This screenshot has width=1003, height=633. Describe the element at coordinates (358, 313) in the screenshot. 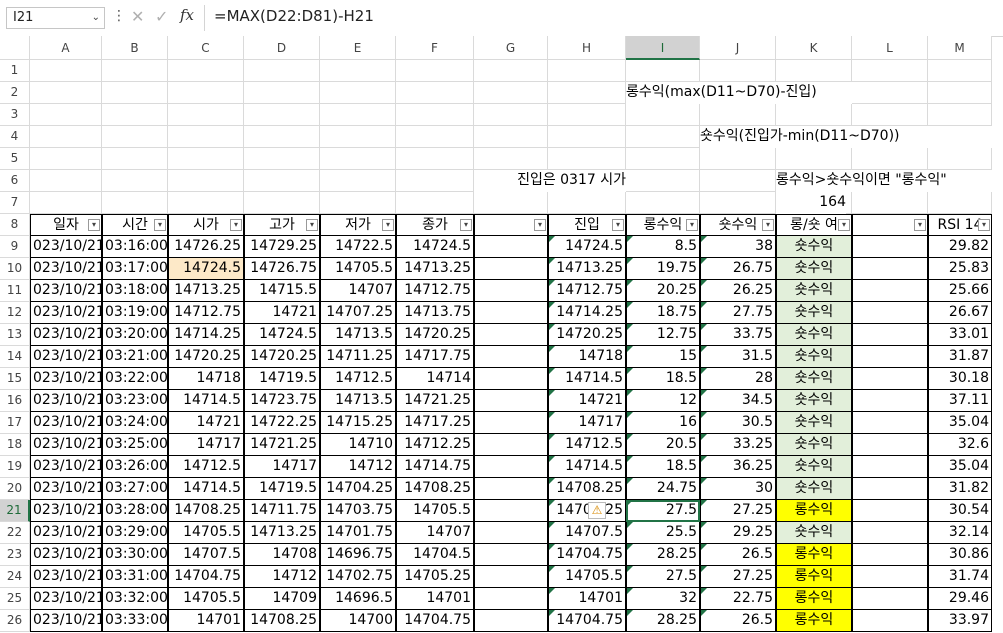

I see `cell: 14707.25` at that location.